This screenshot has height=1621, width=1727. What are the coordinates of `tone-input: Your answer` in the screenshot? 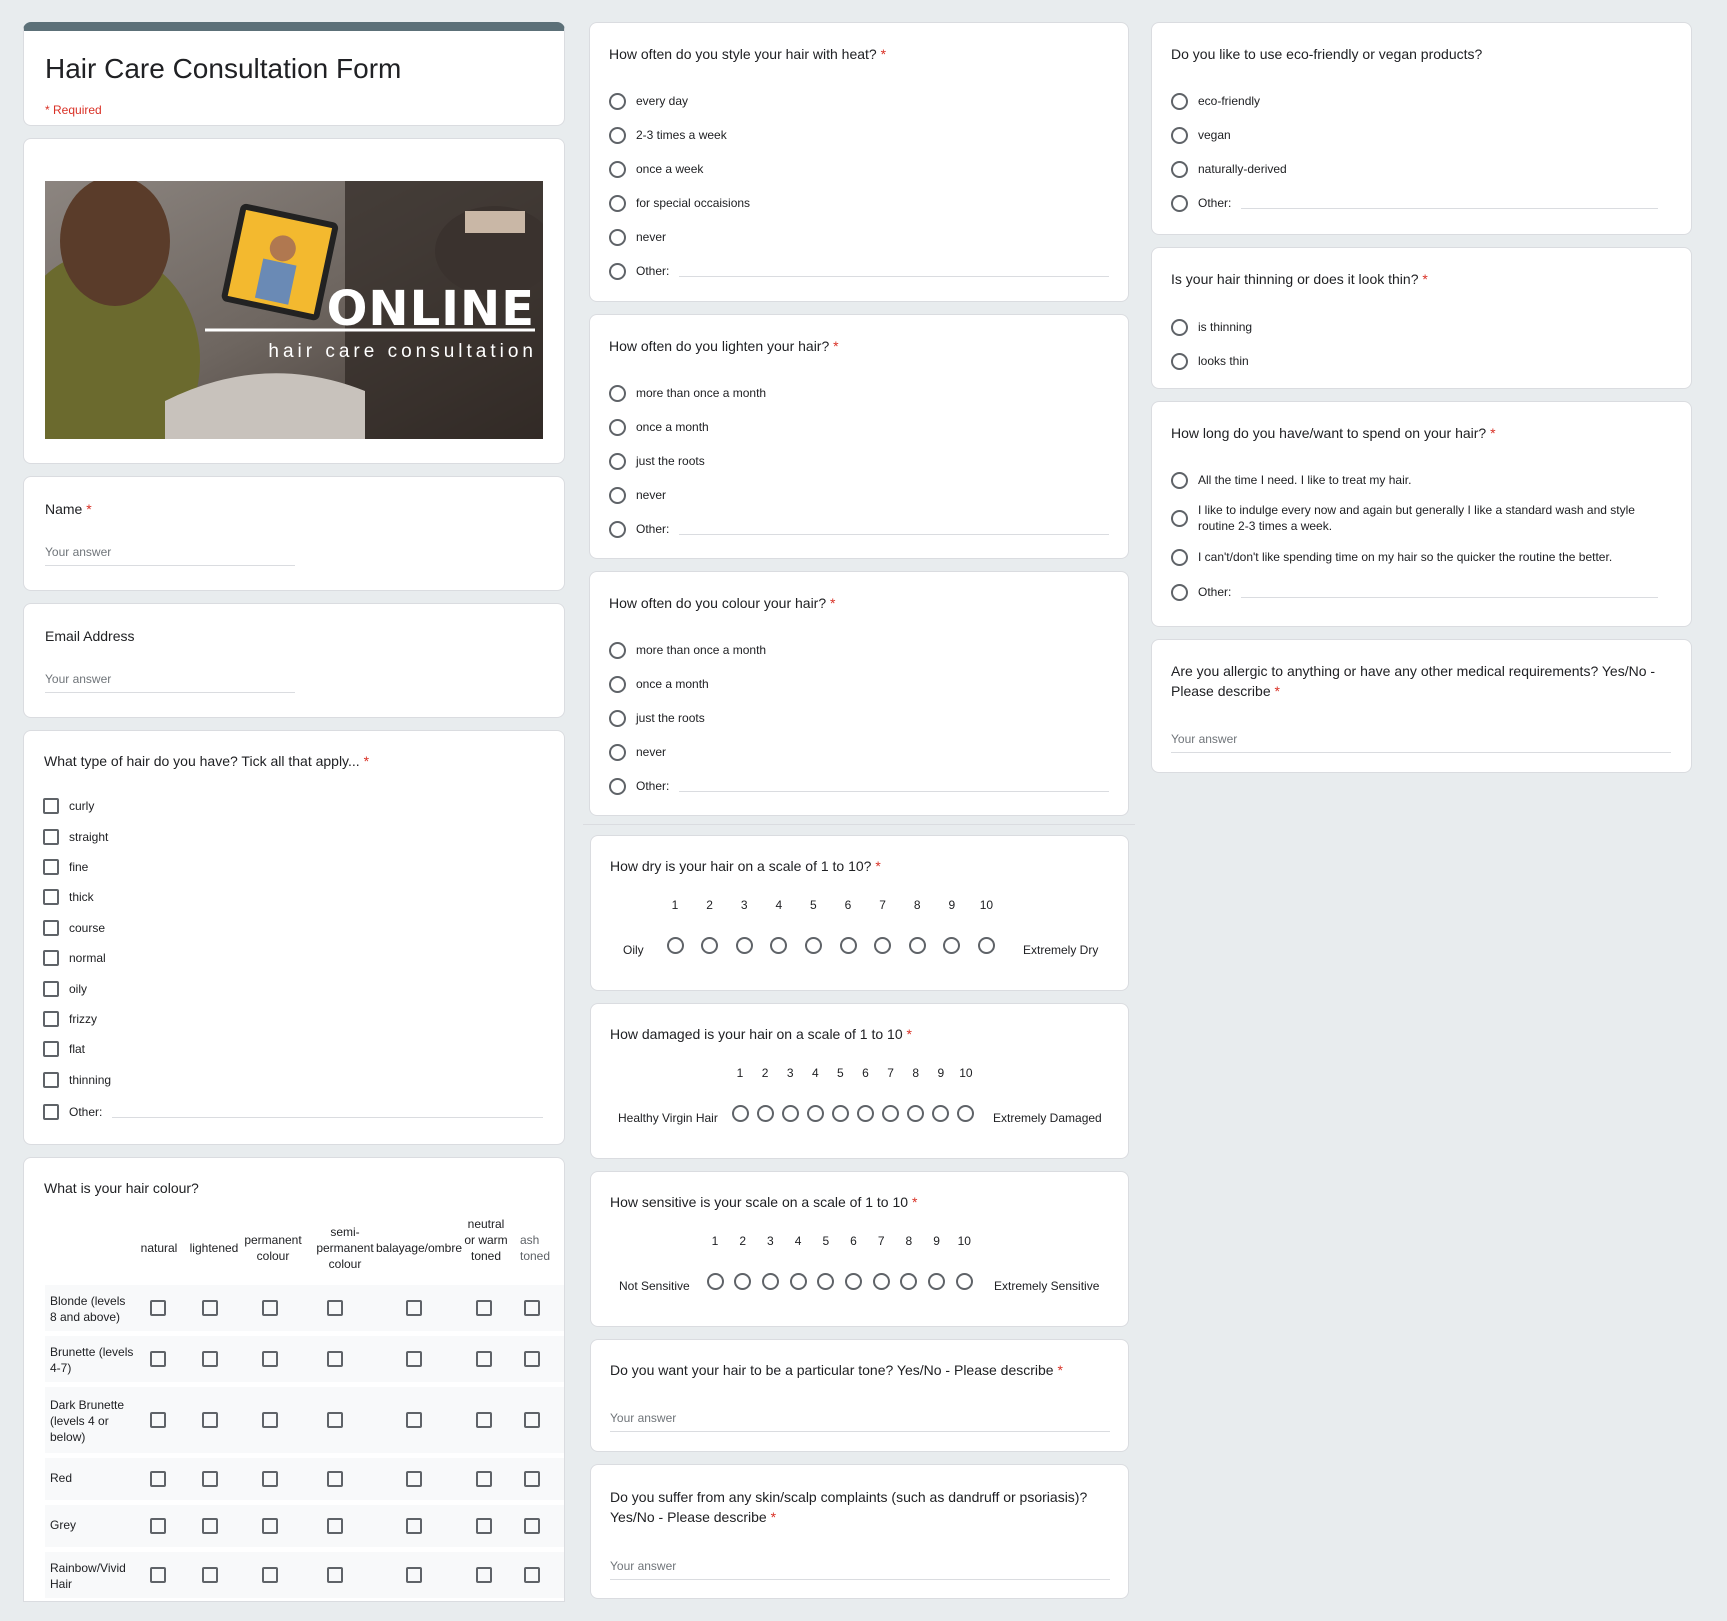 It's located at (860, 1421).